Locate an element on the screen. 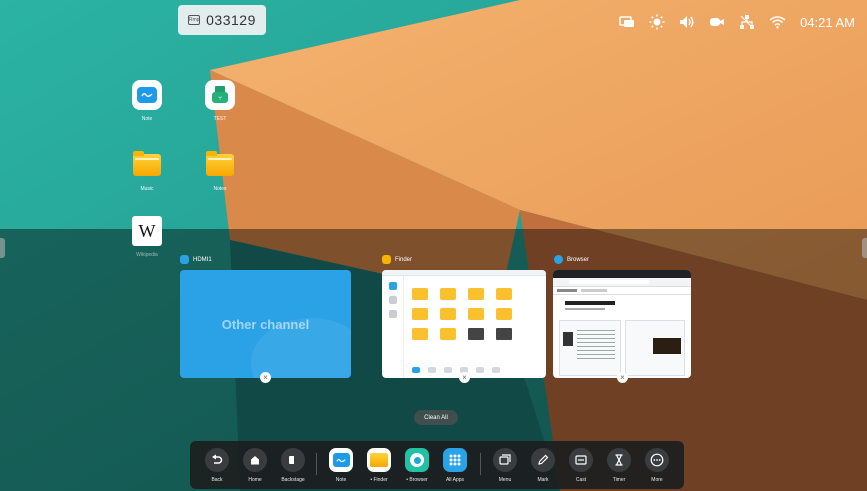  dock-finder-app: • Finder is located at coordinates (379, 465).